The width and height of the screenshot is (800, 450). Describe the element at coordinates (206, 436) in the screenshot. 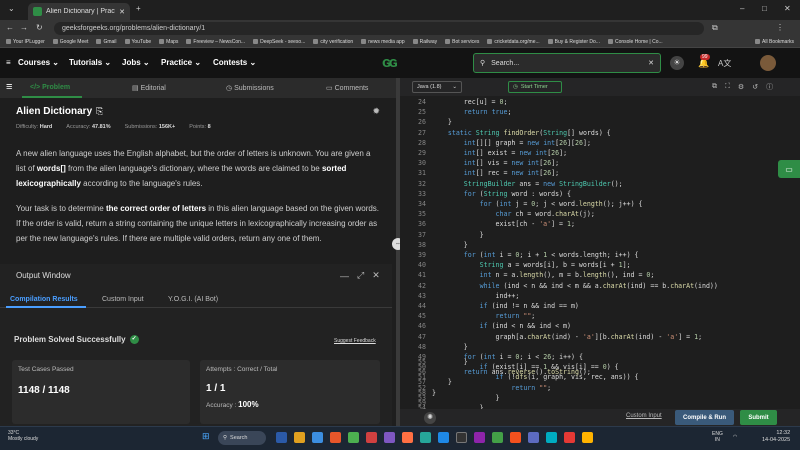

I see `windows-start-icon: ⊞` at that location.